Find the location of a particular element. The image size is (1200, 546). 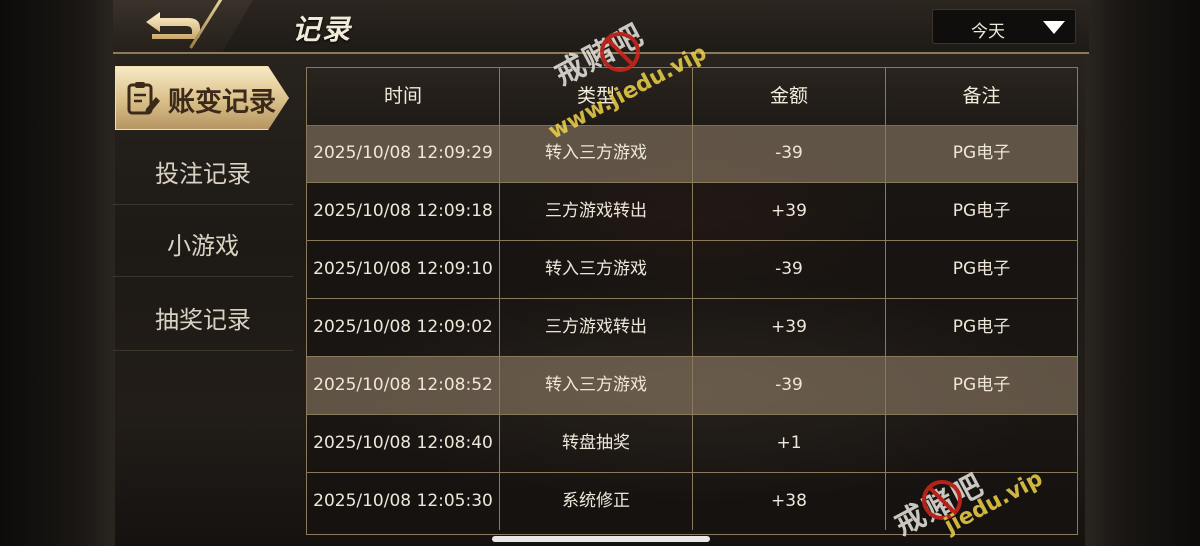

sidebar-item-label: 小游戏 is located at coordinates (203, 246).